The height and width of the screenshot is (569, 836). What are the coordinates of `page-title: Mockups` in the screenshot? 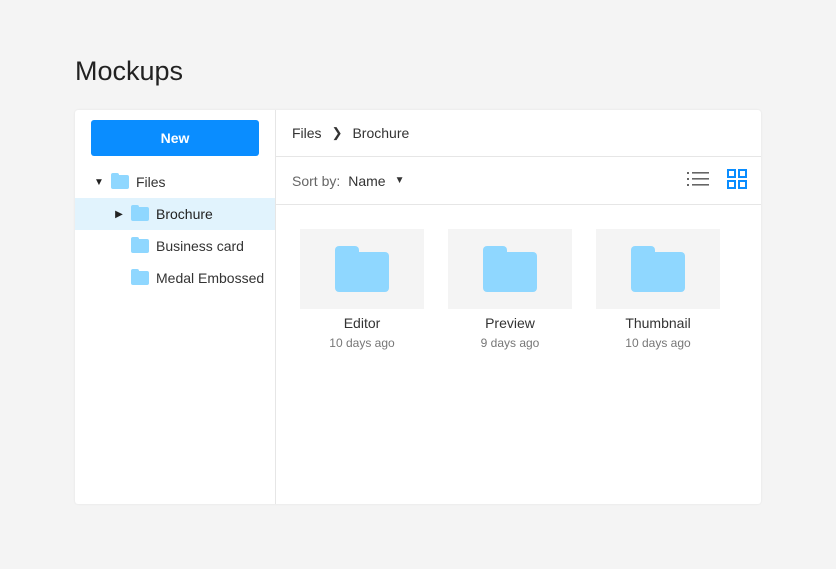 It's located at (129, 71).